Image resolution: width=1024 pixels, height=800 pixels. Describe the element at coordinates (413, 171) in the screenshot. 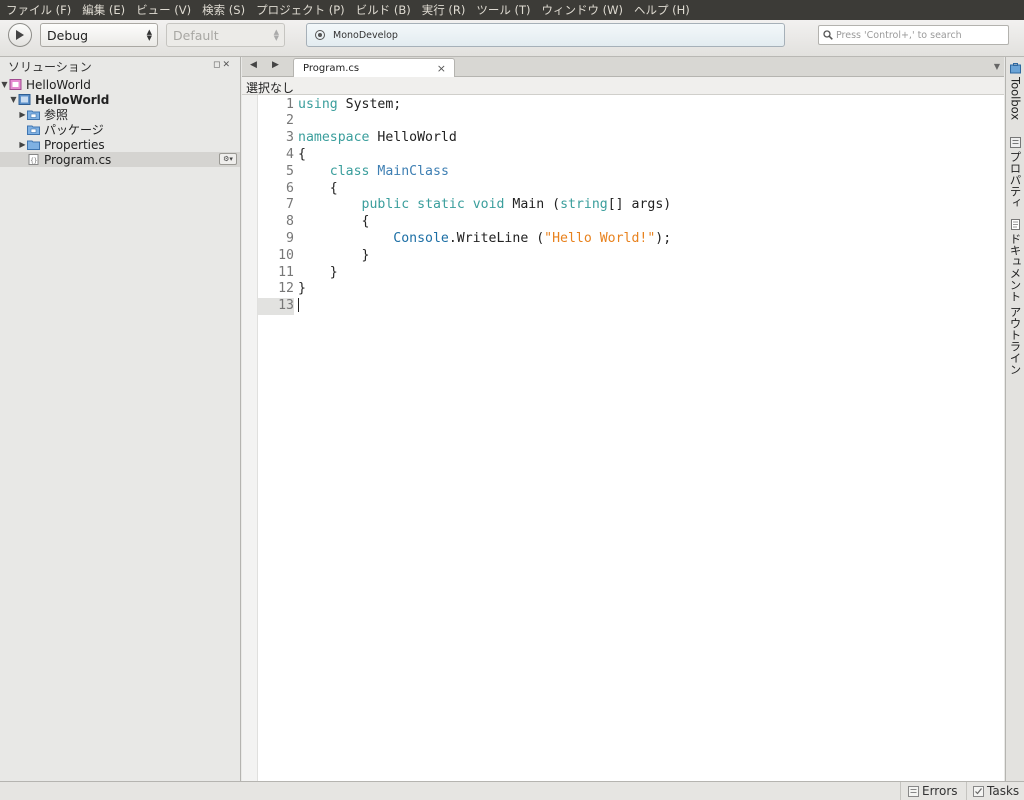

I see `code-token: MainClass` at that location.